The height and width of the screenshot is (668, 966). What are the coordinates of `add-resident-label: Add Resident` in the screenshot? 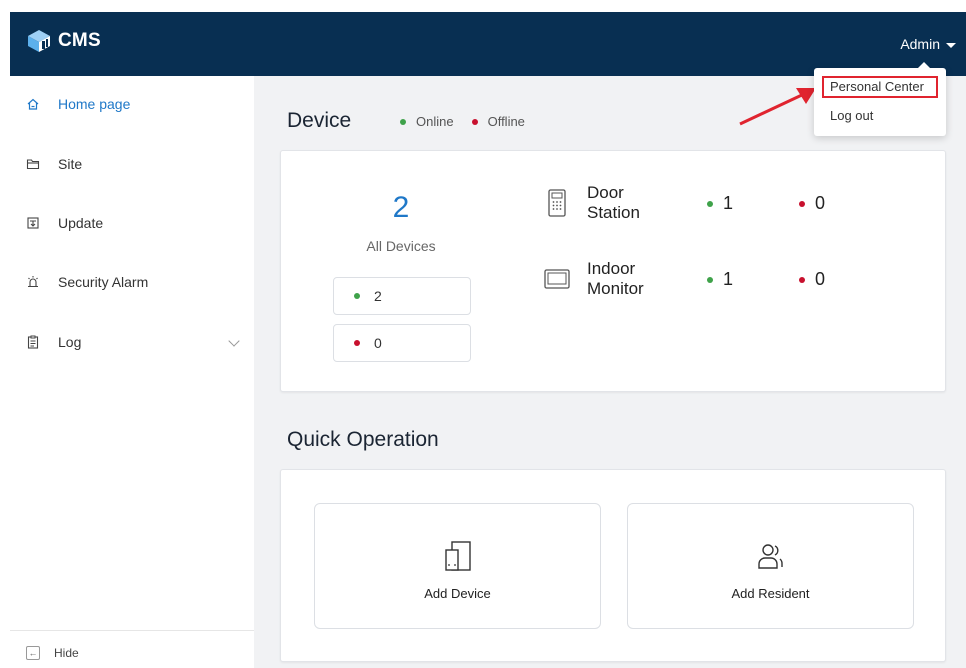 It's located at (770, 593).